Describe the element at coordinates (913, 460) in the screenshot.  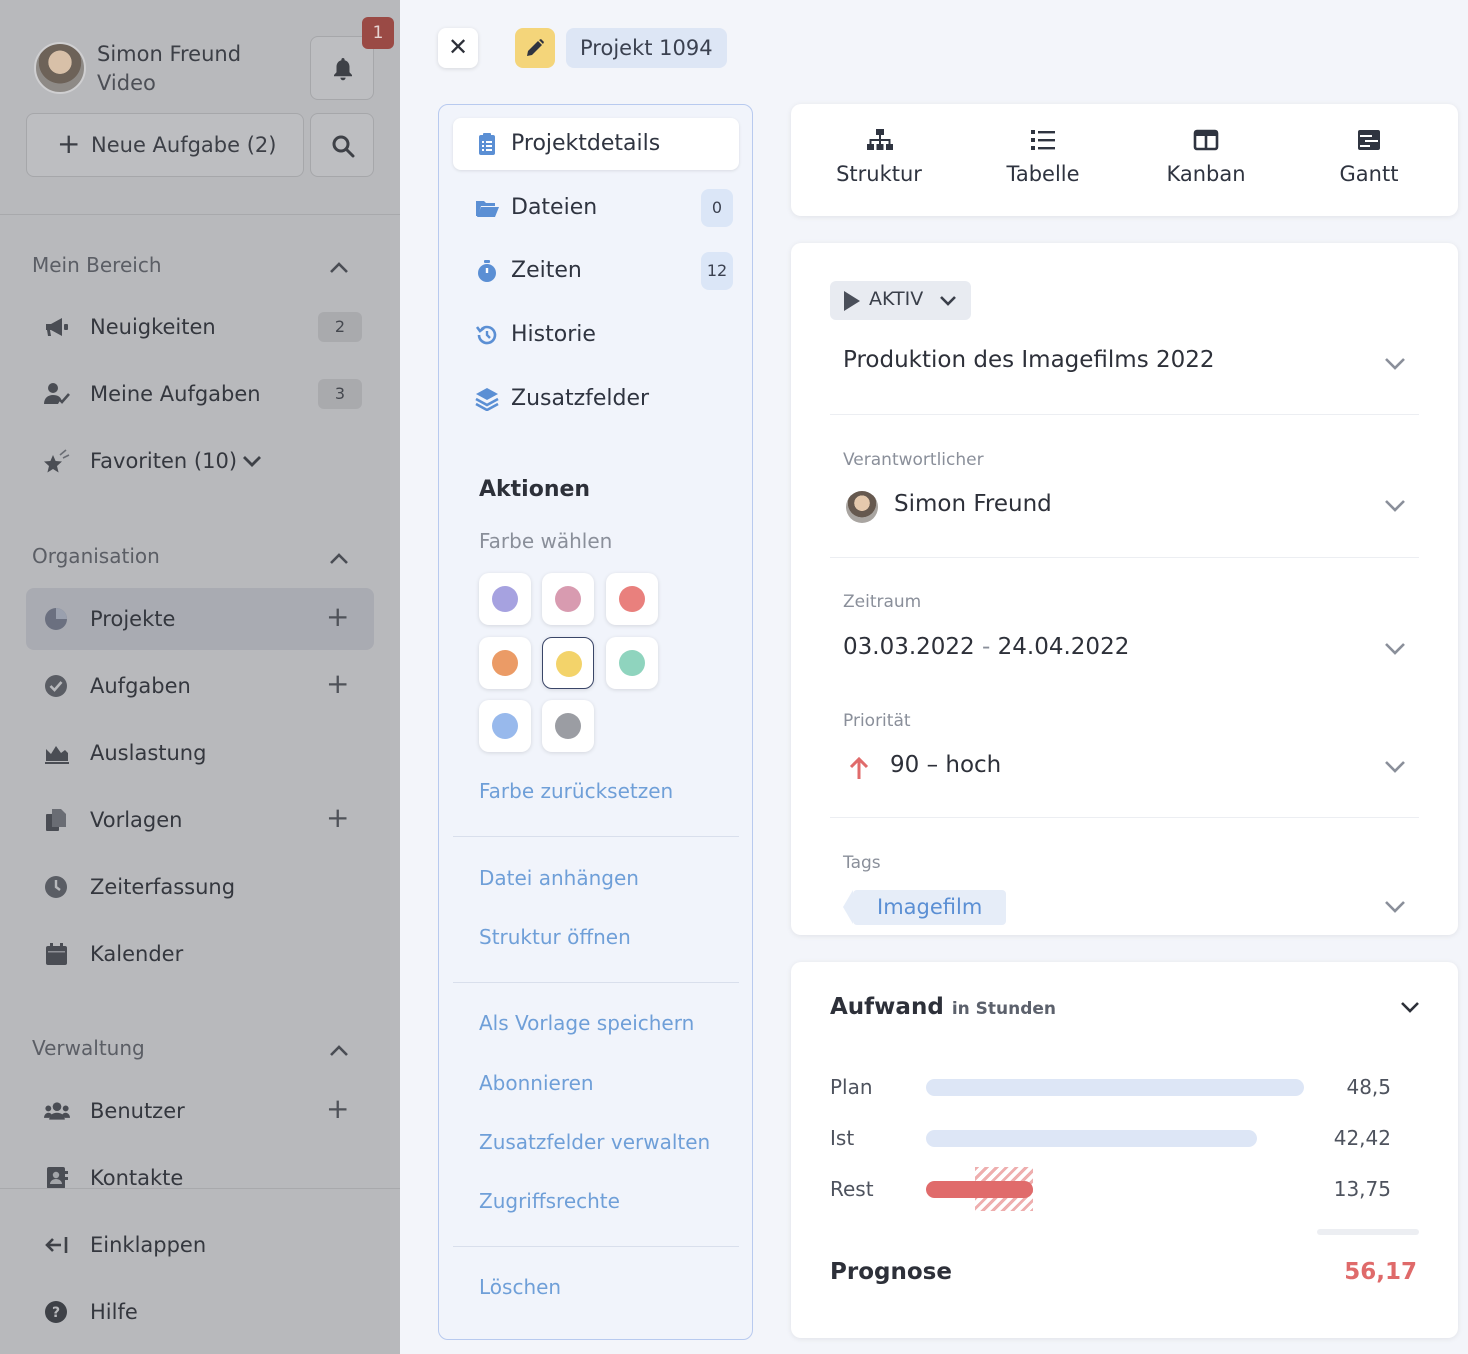
I see `owner-label: Verantwortlicher` at that location.